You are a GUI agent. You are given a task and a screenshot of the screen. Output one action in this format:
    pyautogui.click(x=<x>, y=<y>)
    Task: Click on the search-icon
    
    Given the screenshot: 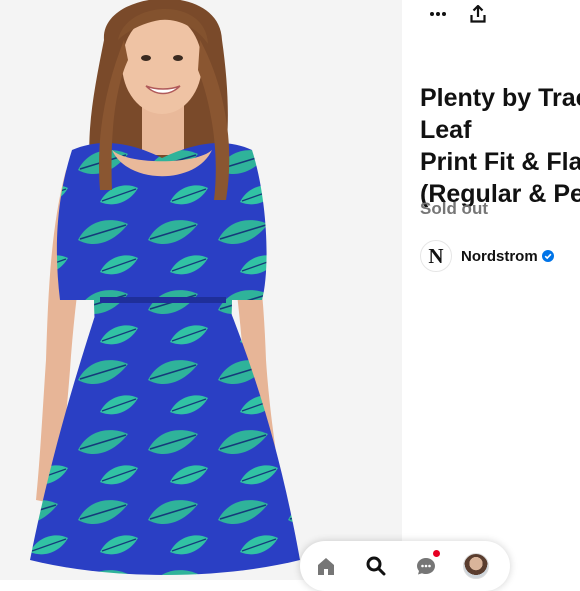 What is the action you would take?
    pyautogui.click(x=376, y=566)
    